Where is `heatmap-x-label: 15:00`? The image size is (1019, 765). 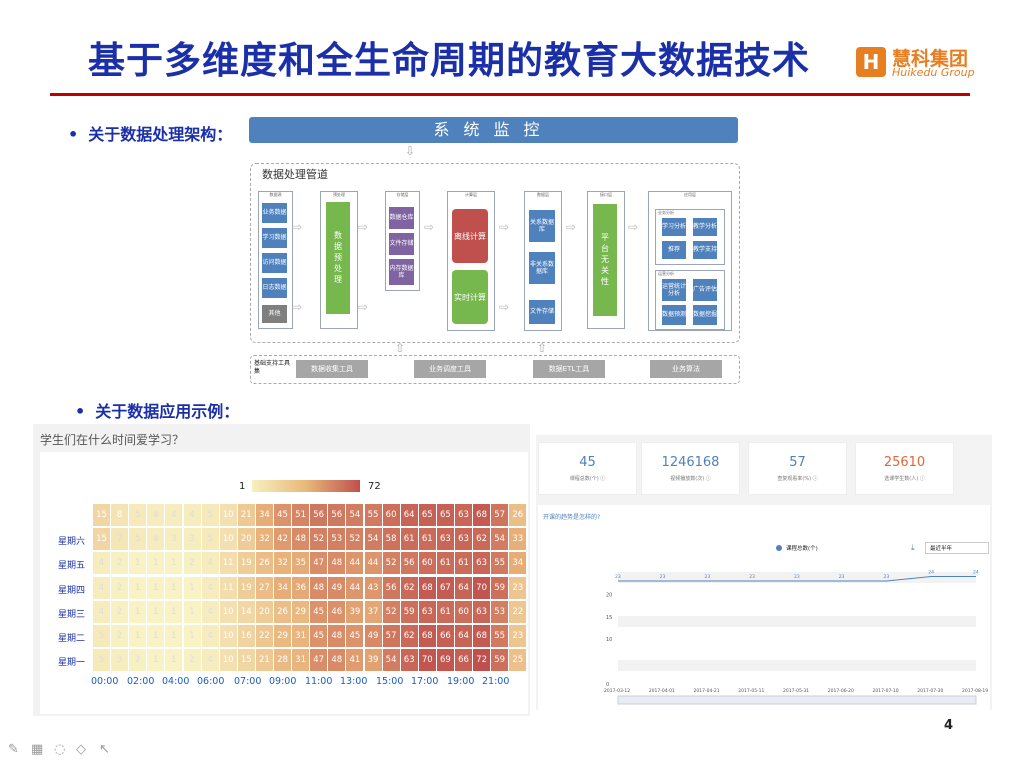
heatmap-x-label: 15:00 is located at coordinates (390, 681).